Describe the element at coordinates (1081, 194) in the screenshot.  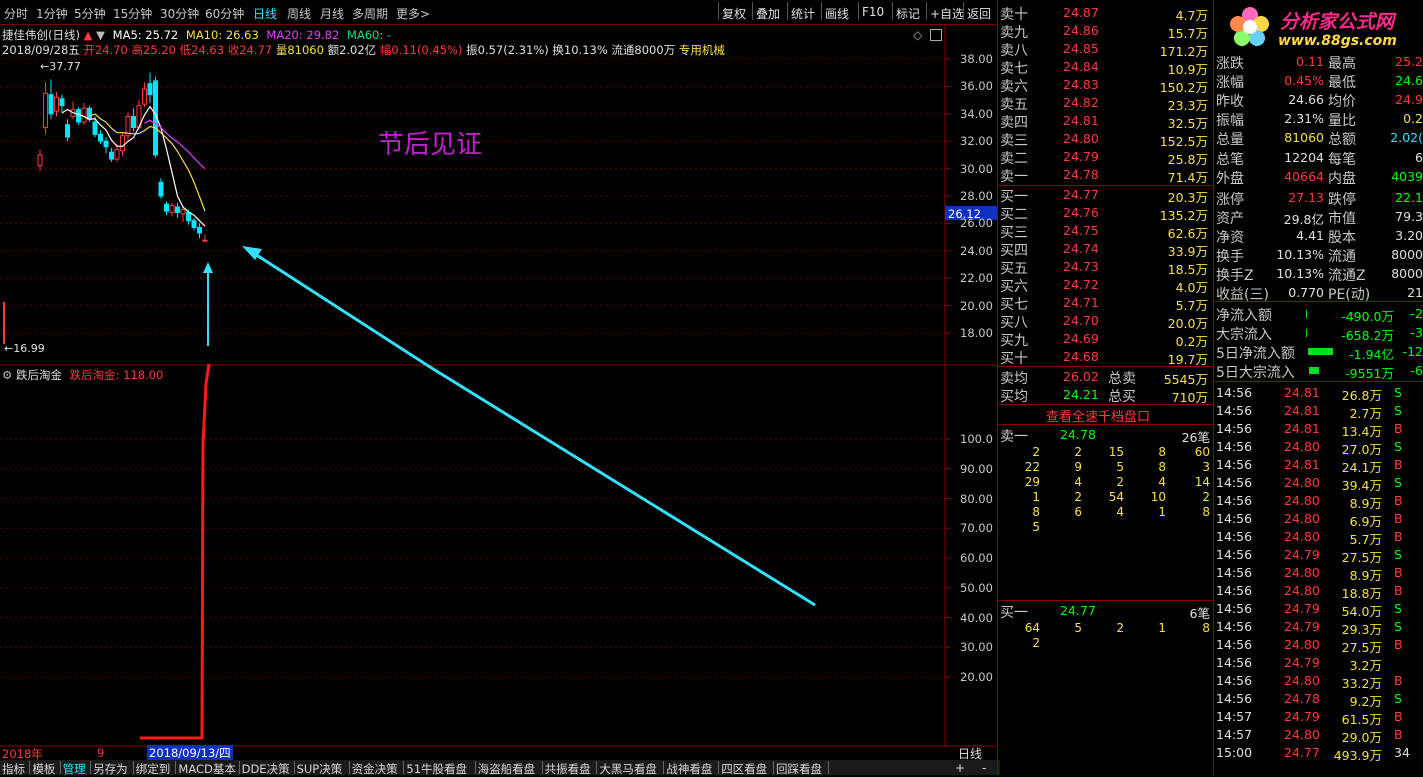
I see `buy-level-price: 24.77` at that location.